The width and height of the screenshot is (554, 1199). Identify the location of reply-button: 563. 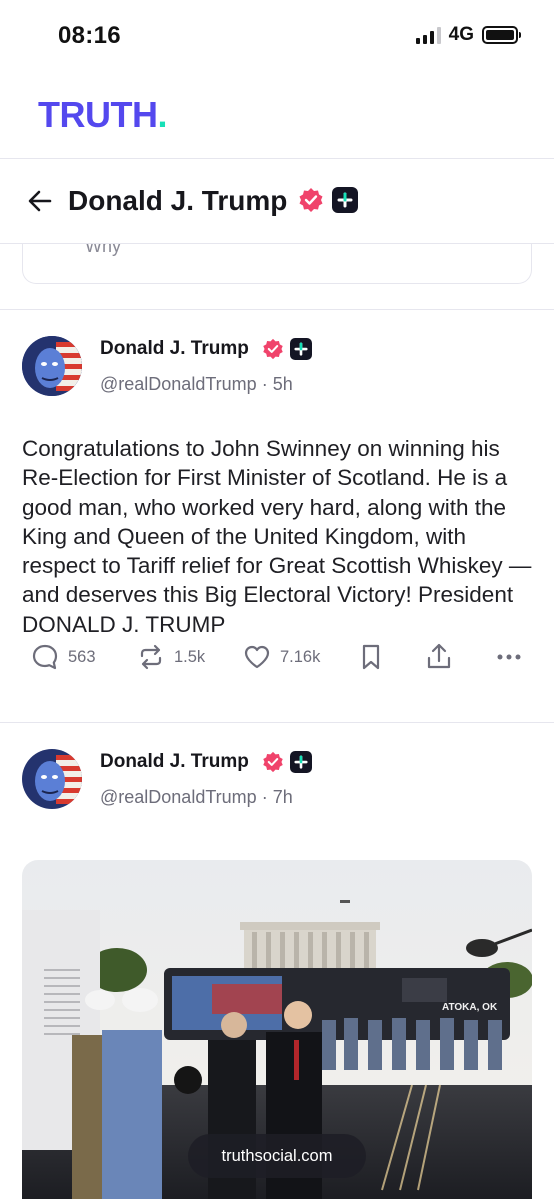
(63, 657).